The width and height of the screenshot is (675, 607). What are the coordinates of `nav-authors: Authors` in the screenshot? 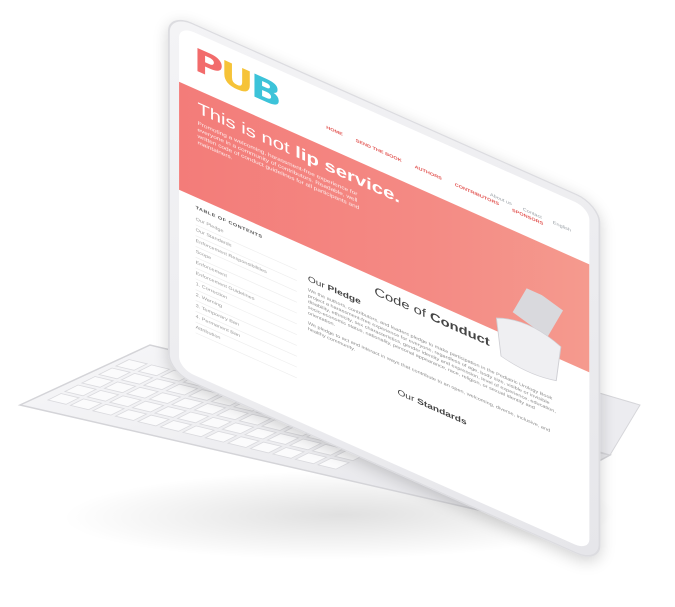 It's located at (428, 173).